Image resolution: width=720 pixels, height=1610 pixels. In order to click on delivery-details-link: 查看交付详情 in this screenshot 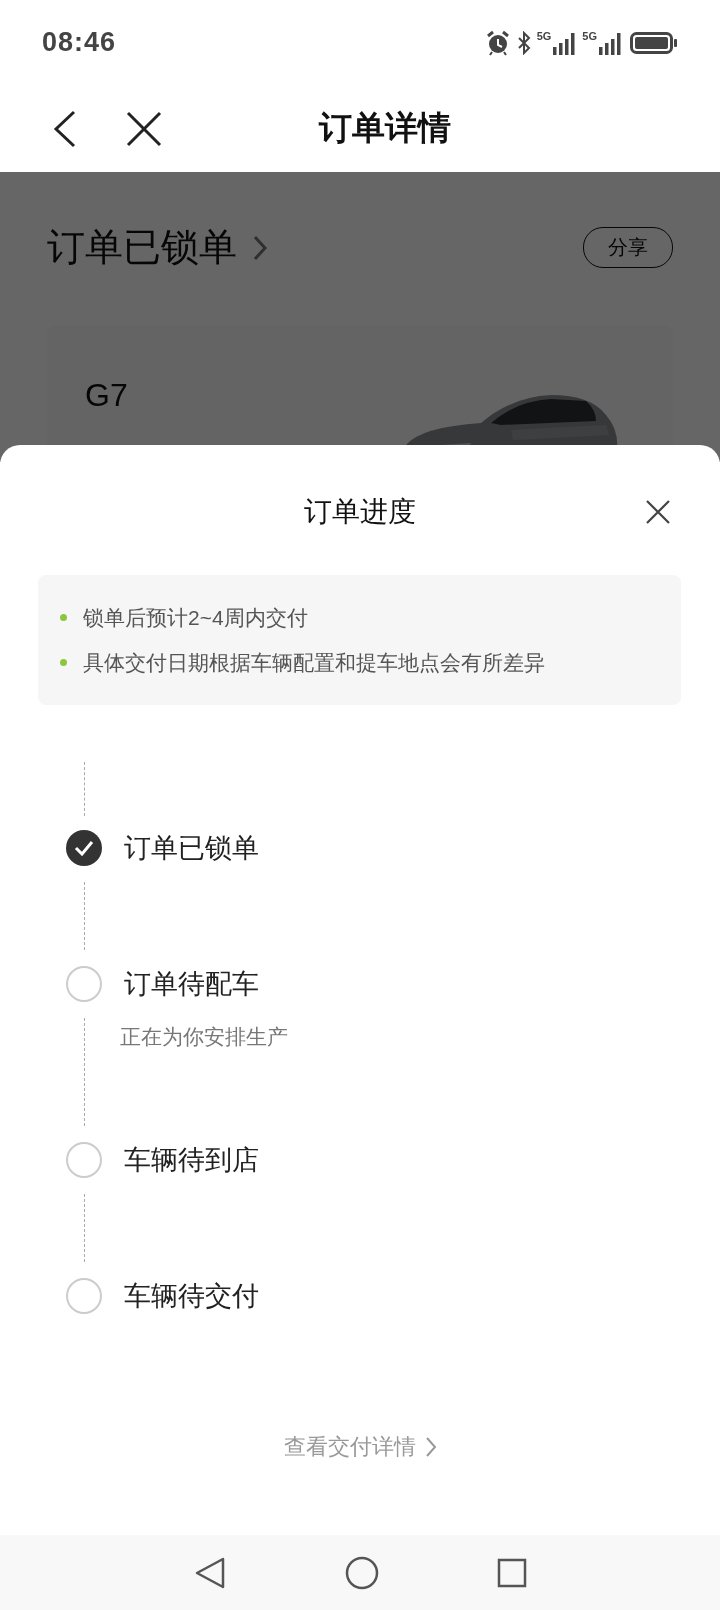, I will do `click(360, 1447)`.